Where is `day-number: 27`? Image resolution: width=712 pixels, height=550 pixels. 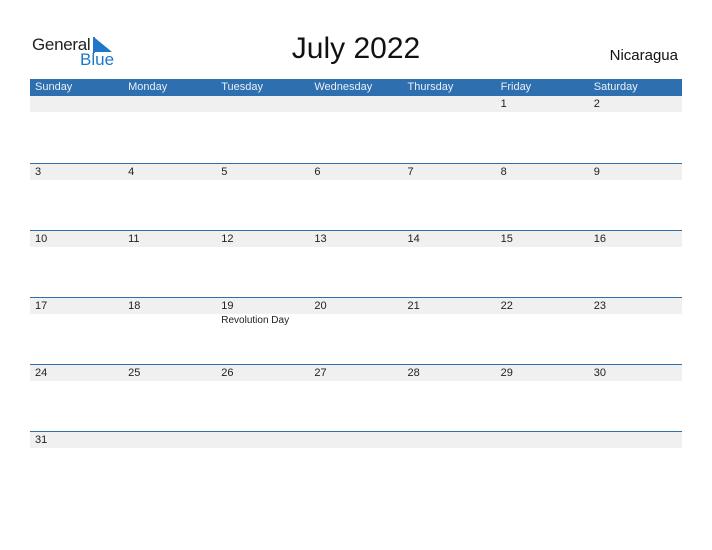
day-number: 27 is located at coordinates (320, 373).